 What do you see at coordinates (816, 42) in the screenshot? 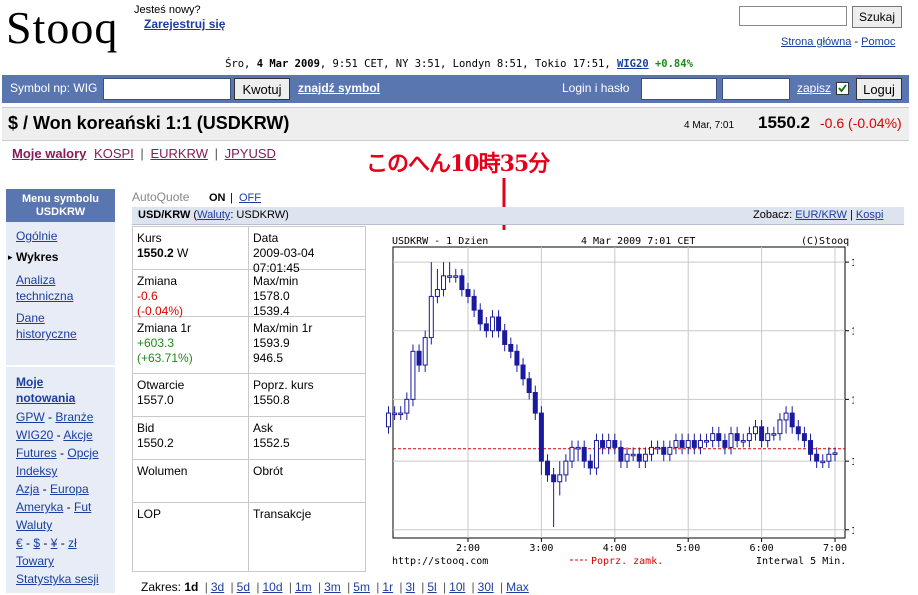
I see `home-link: Strona główna` at bounding box center [816, 42].